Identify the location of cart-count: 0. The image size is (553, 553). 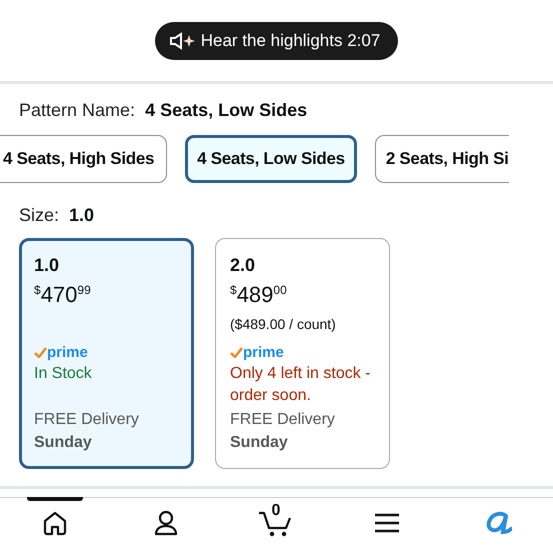
(275, 511).